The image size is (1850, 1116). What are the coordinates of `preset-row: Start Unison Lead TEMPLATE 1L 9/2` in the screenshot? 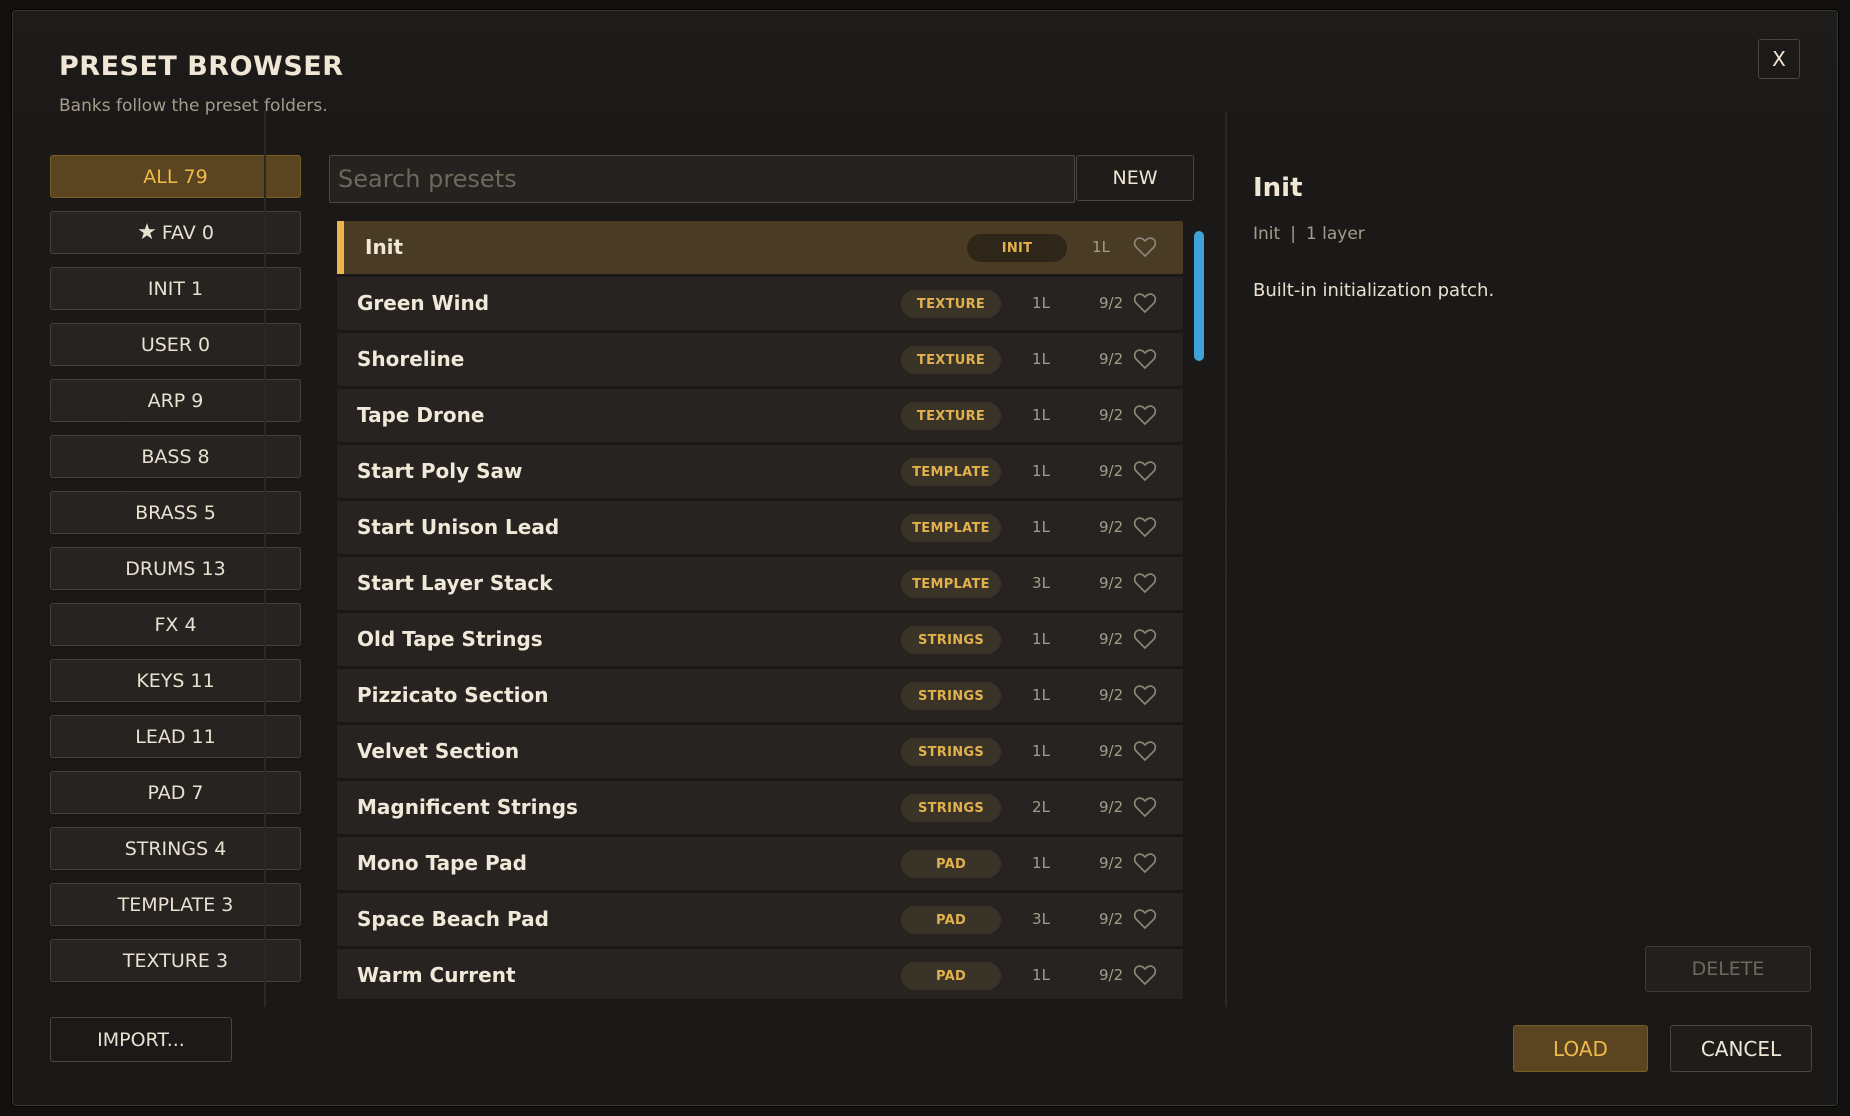 It's located at (760, 527).